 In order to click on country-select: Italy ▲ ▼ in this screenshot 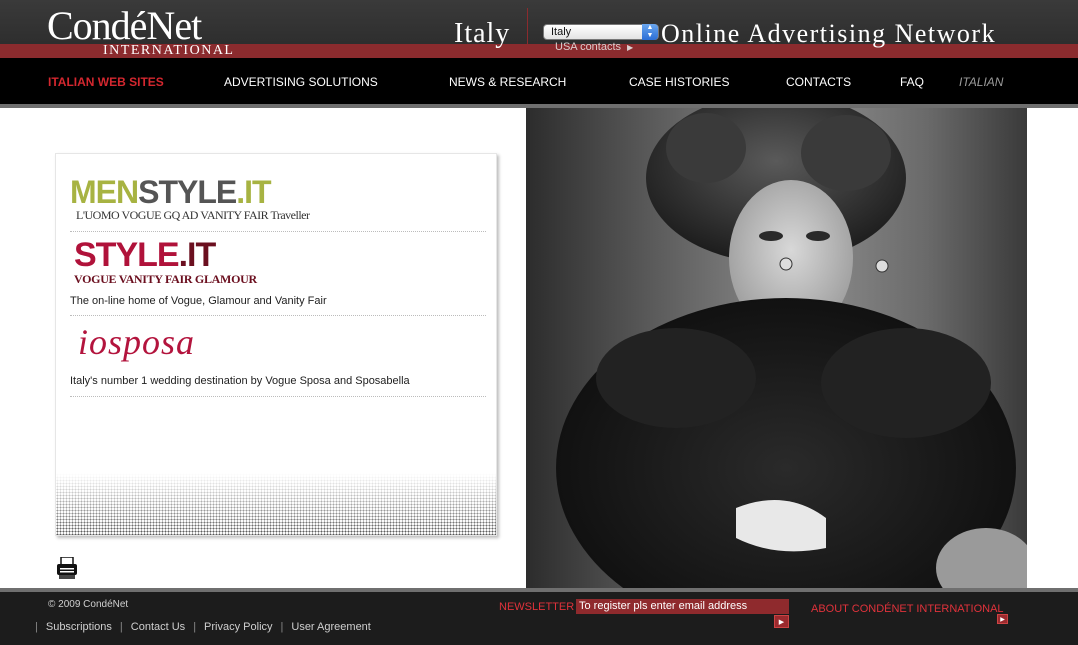, I will do `click(601, 32)`.